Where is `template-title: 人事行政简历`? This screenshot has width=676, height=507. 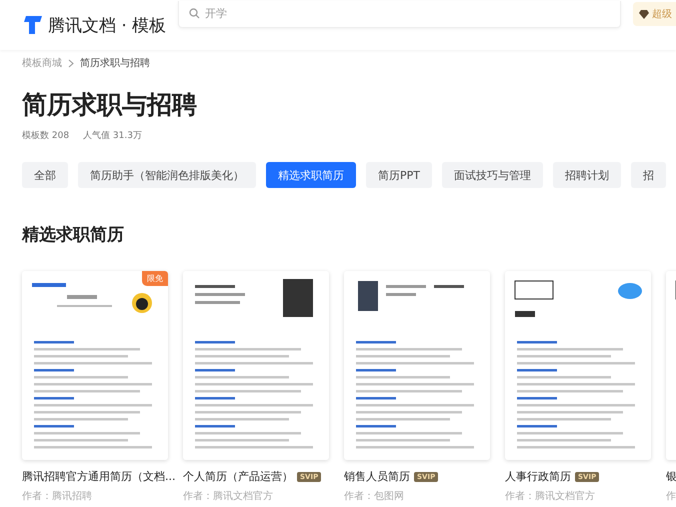 template-title: 人事行政简历 is located at coordinates (538, 476).